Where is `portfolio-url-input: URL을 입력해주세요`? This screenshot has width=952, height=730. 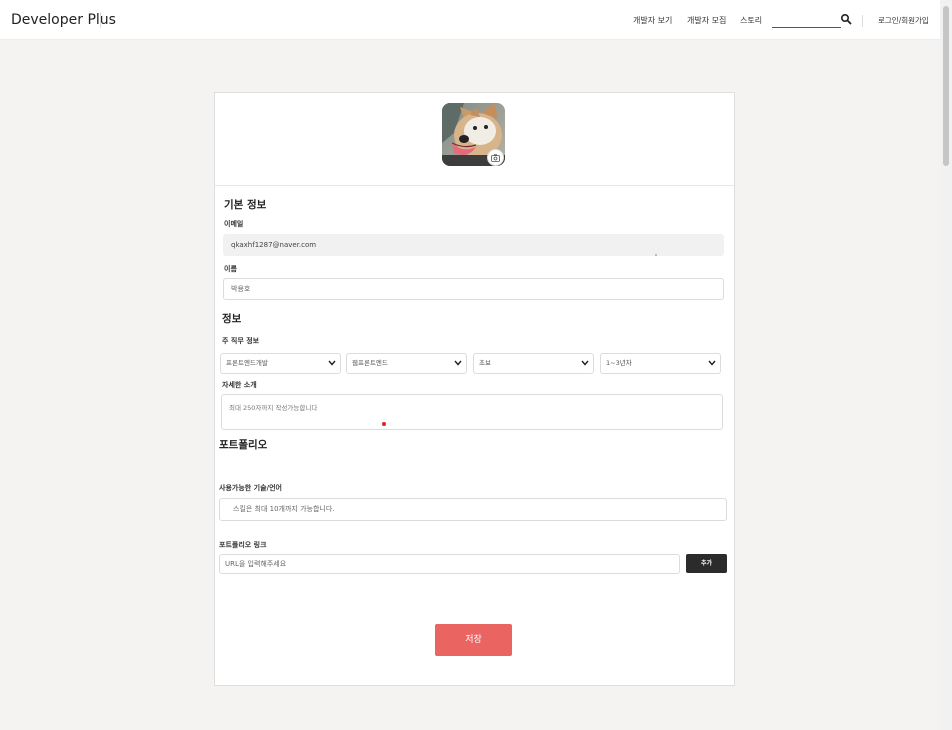
portfolio-url-input: URL을 입력해주세요 is located at coordinates (449, 564).